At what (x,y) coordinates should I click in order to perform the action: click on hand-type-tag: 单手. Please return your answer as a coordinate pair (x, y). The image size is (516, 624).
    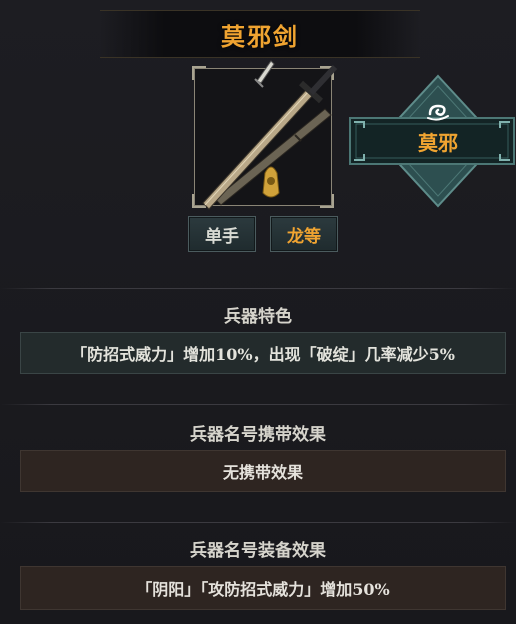
    Looking at the image, I should click on (222, 234).